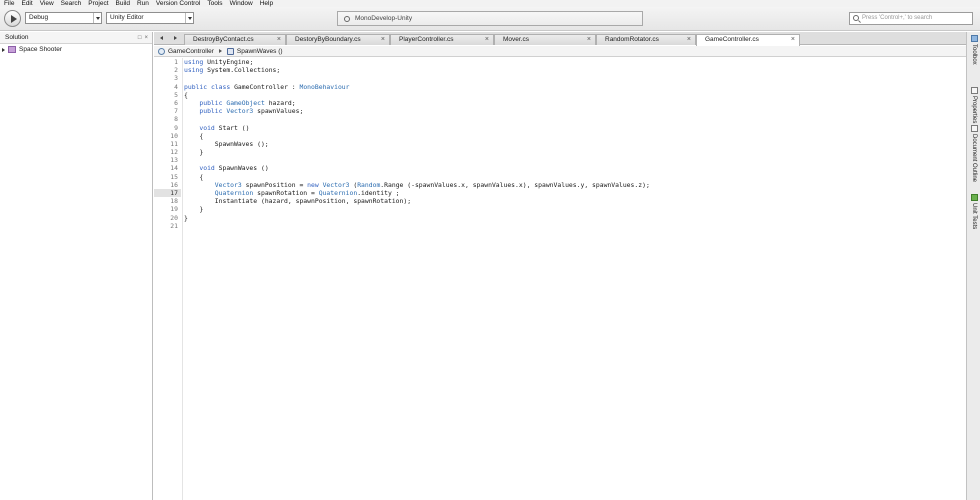  What do you see at coordinates (76, 49) in the screenshot?
I see `tree-item-space-shooter: Space Shooter` at bounding box center [76, 49].